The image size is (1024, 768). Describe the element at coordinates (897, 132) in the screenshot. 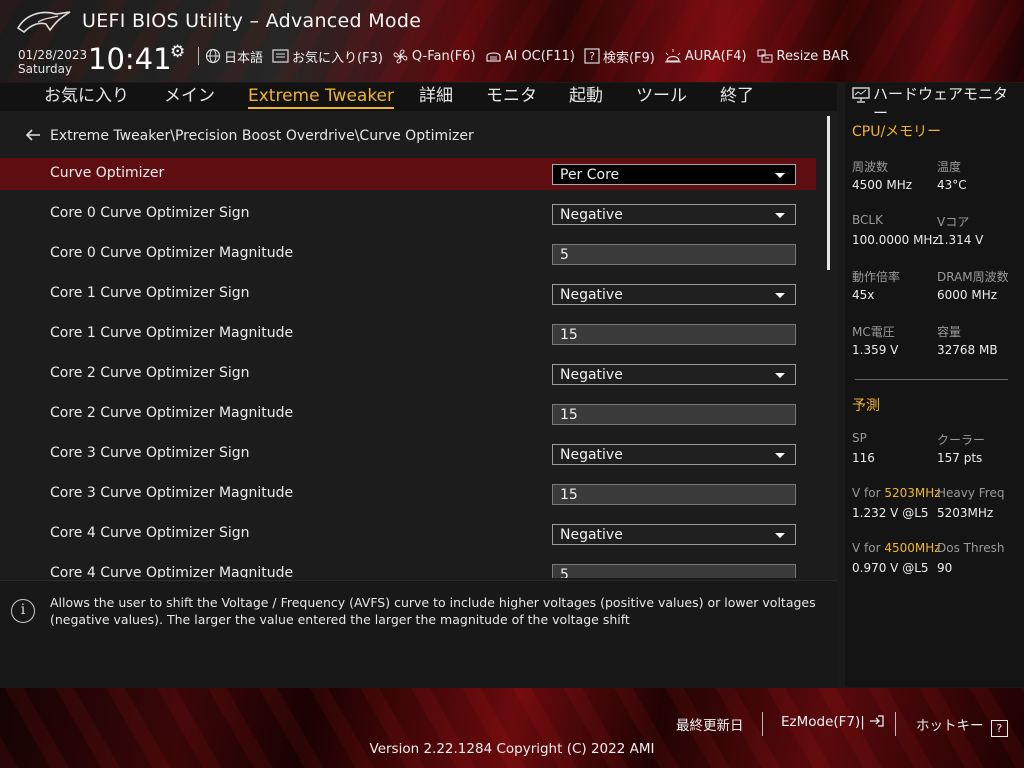

I see `cpu-memory-heading: CPU/メモリー` at that location.